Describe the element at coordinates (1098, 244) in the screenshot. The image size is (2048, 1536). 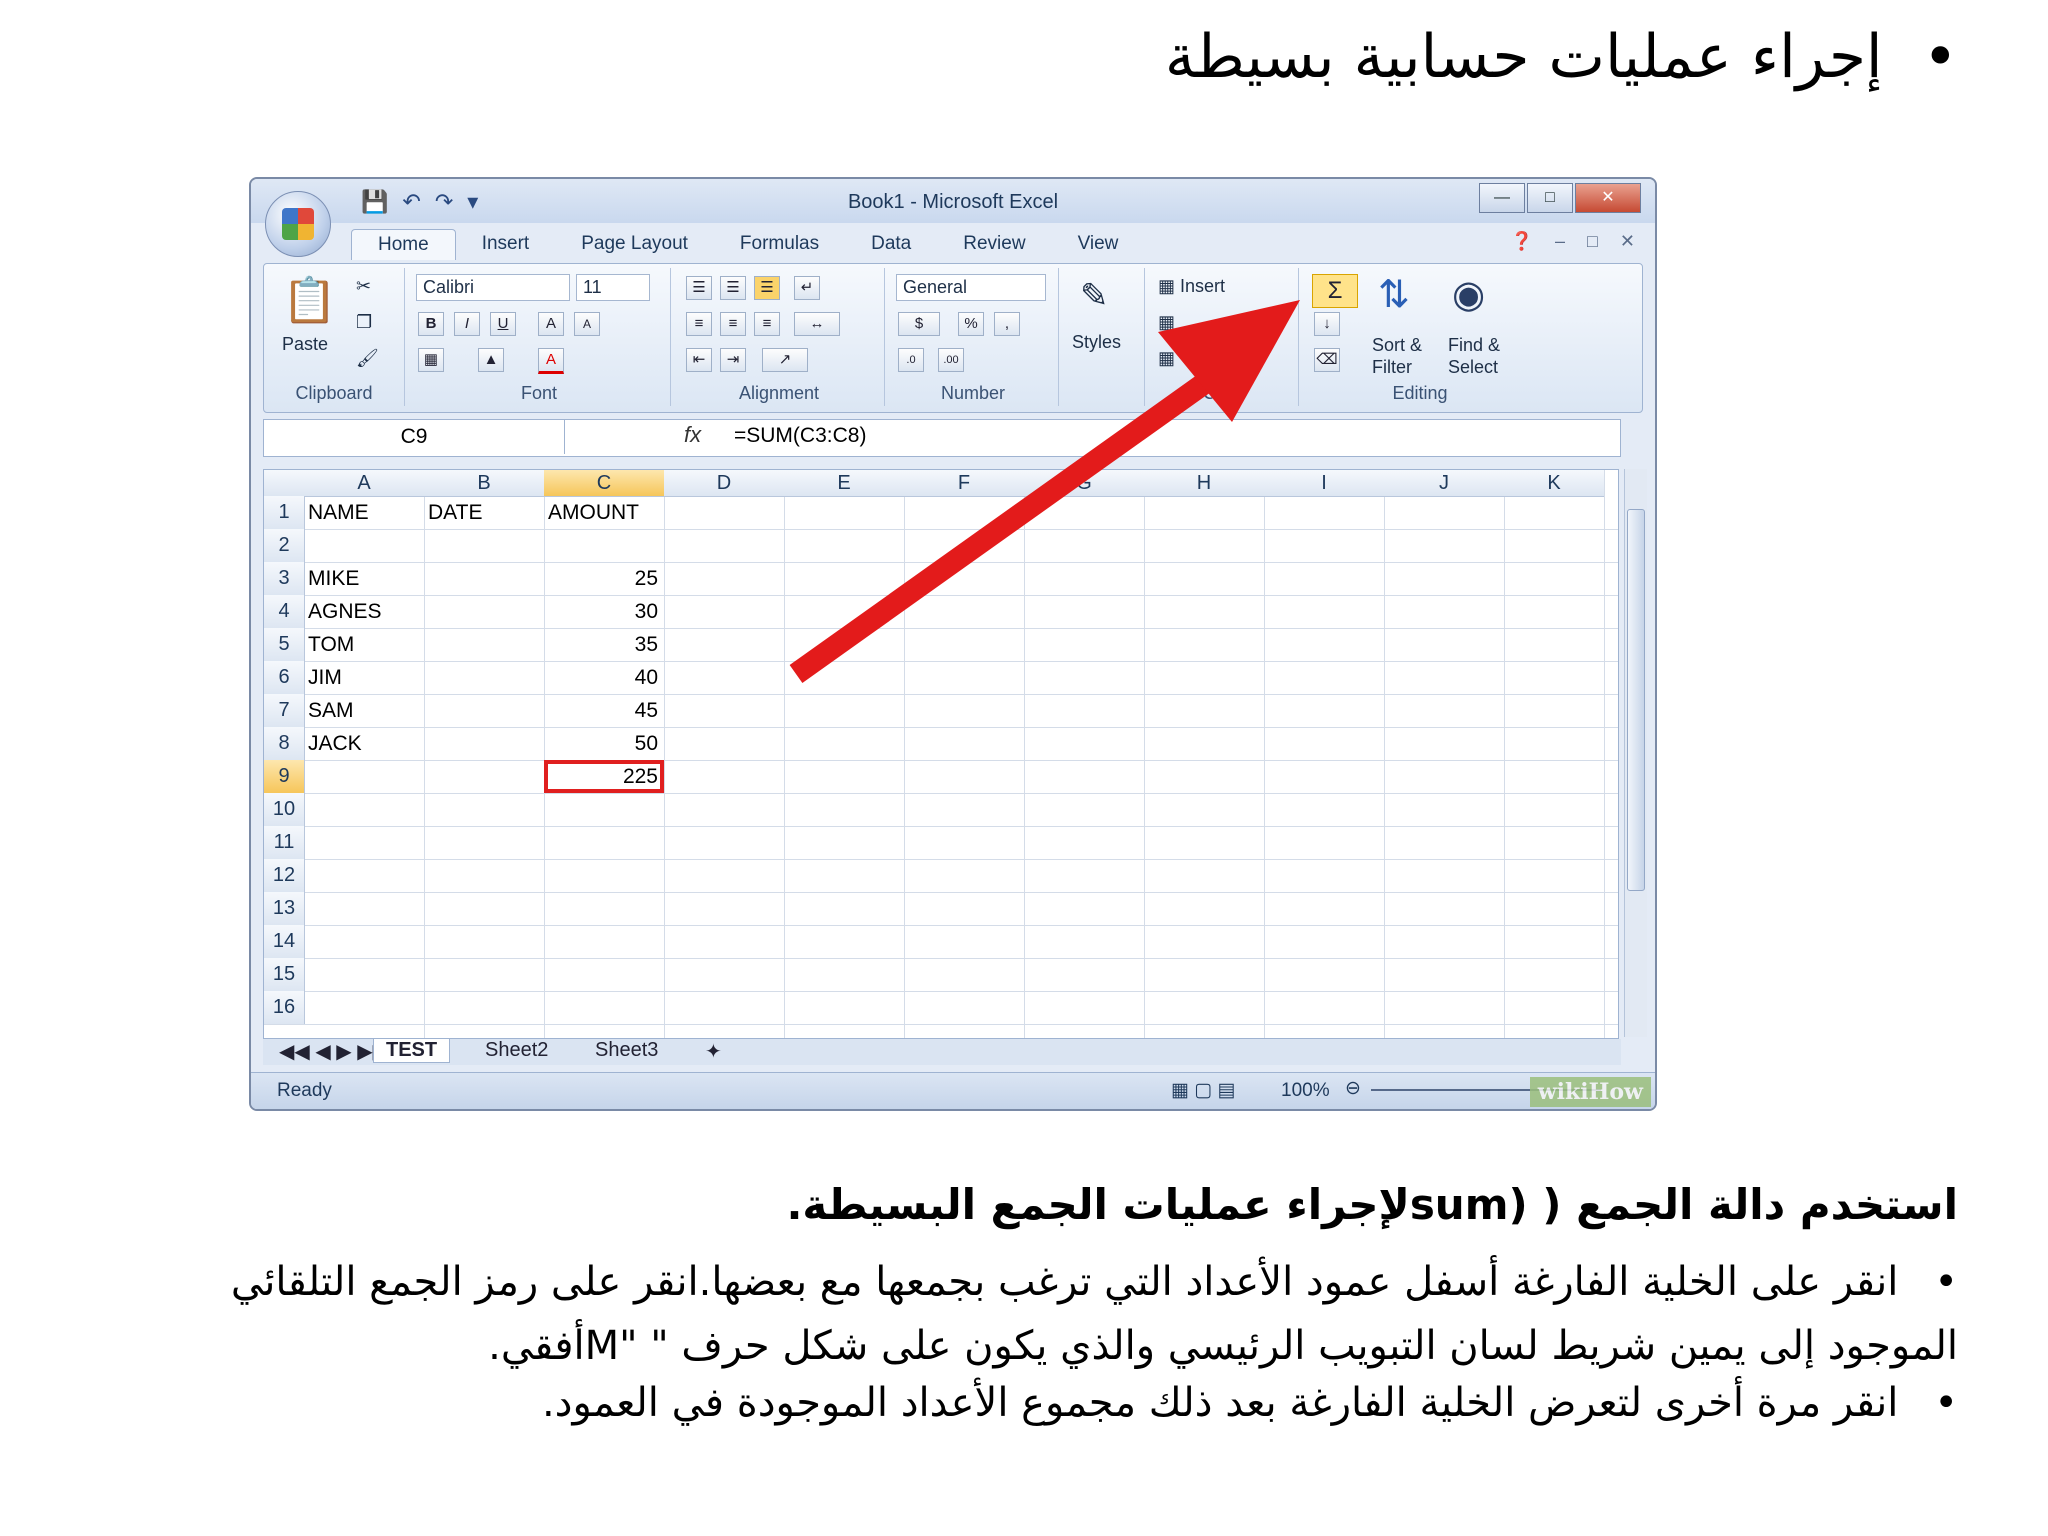
I see `tab-view: View` at that location.